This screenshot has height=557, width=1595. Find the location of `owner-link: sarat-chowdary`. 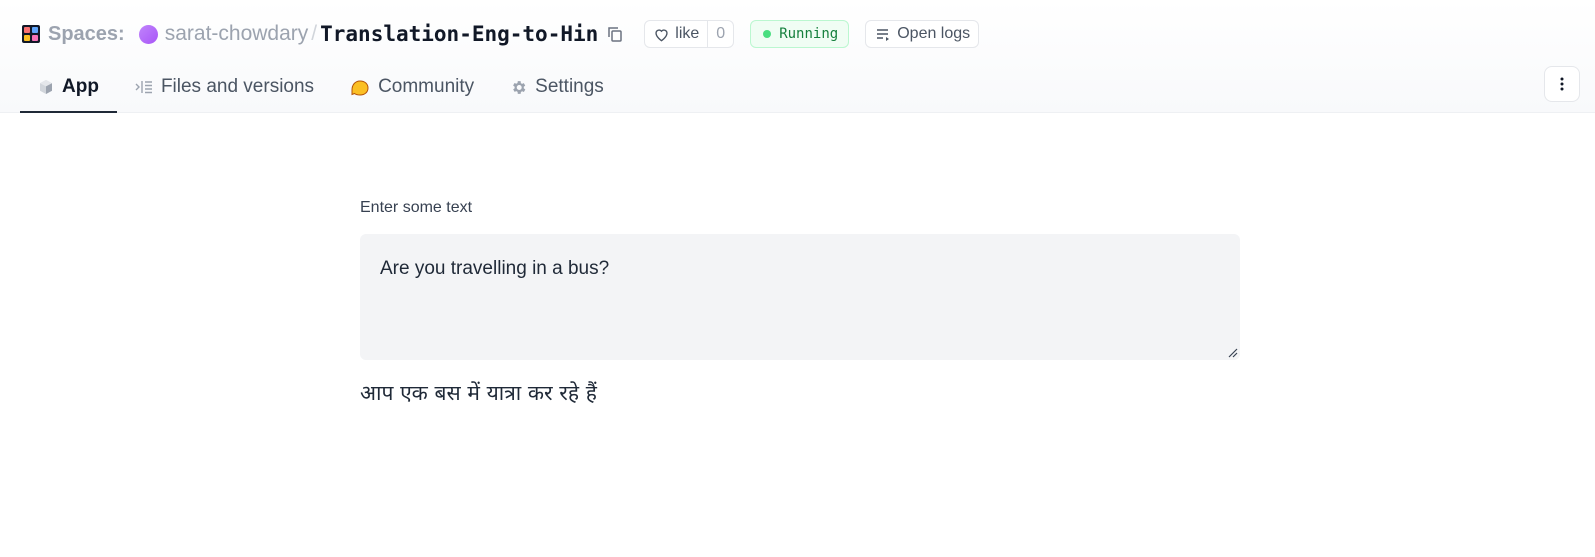

owner-link: sarat-chowdary is located at coordinates (237, 34).